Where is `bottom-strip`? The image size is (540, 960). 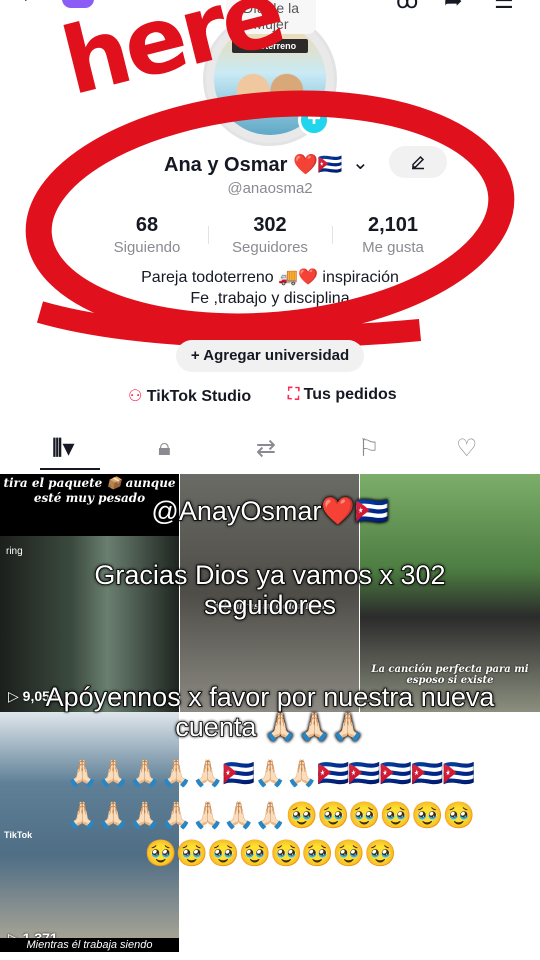
bottom-strip is located at coordinates (270, 956).